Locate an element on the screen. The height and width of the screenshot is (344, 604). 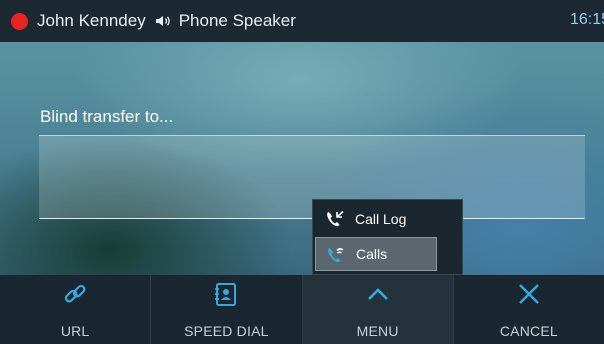
calls-icon is located at coordinates (336, 255).